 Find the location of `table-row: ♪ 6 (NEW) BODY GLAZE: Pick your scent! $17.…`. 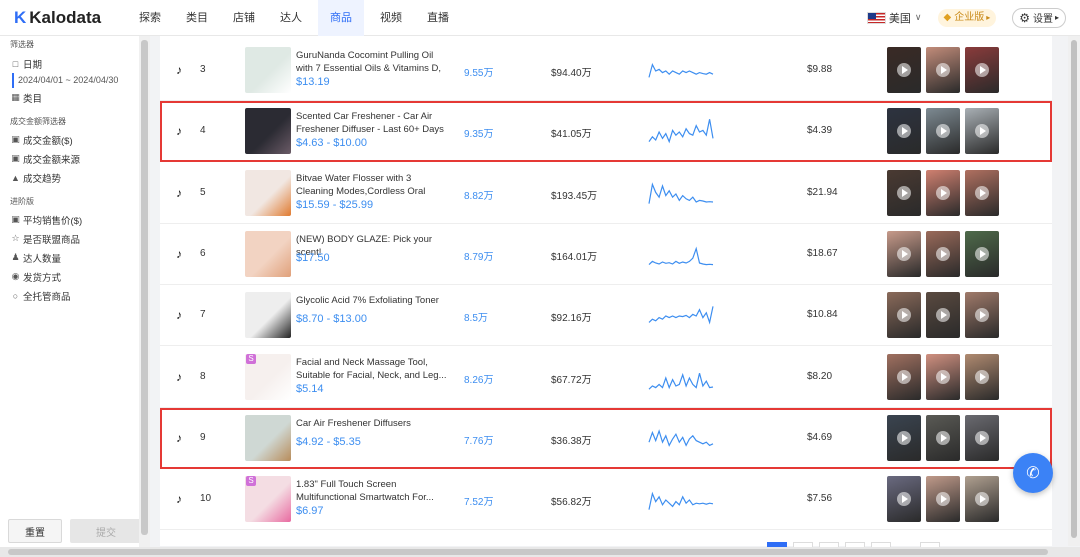

table-row: ♪ 6 (NEW) BODY GLAZE: Pick your scent! $17.… is located at coordinates (606, 254).